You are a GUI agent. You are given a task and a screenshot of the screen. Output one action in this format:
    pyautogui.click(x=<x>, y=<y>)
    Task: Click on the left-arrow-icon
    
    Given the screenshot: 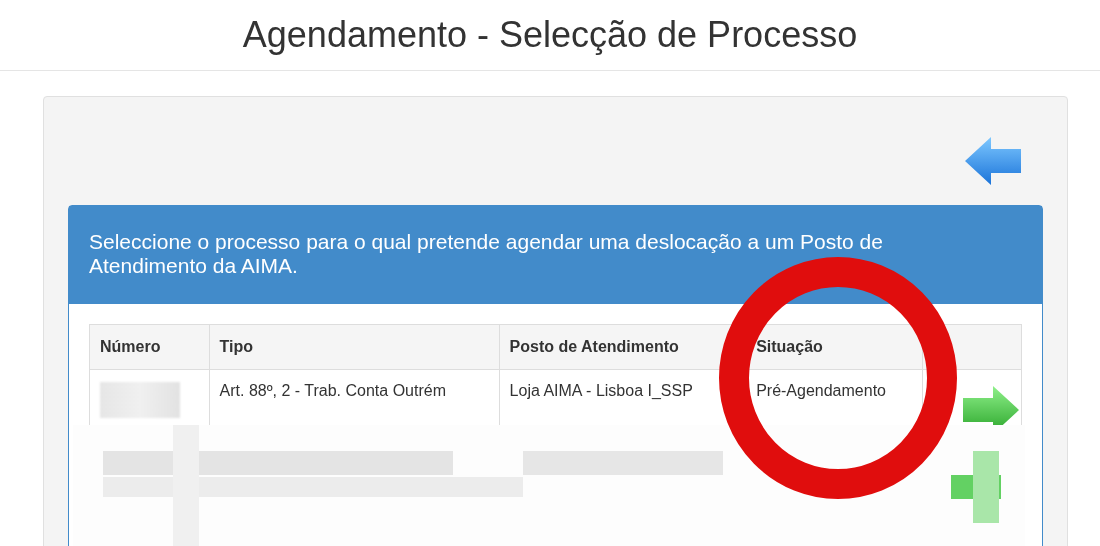 What is the action you would take?
    pyautogui.click(x=994, y=162)
    